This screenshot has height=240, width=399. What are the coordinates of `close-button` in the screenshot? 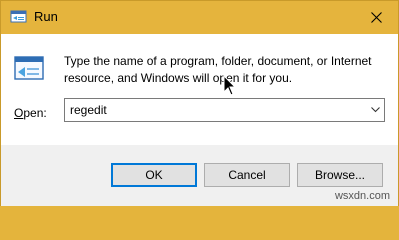 It's located at (376, 17).